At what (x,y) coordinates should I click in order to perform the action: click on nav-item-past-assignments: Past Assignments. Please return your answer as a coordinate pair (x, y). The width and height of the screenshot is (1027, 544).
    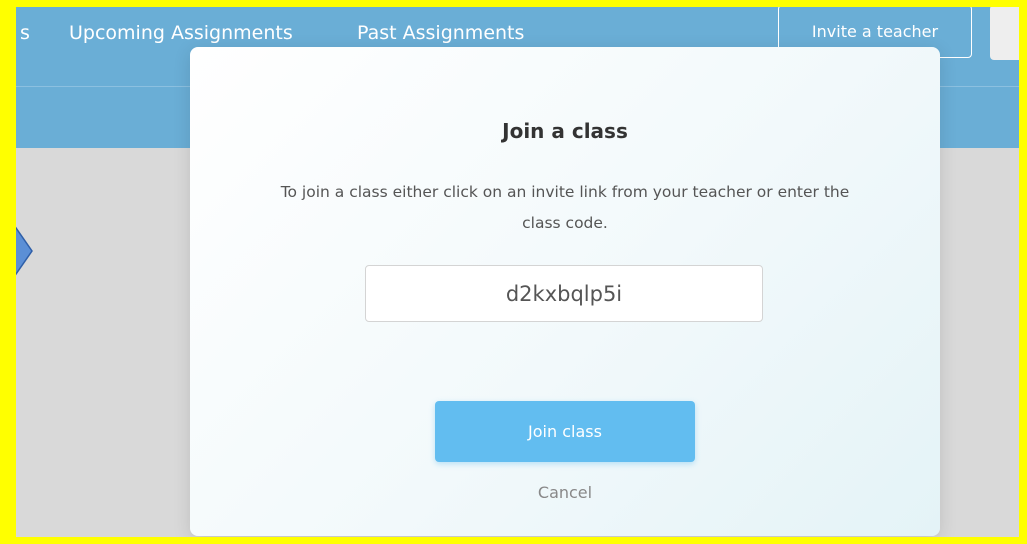
    Looking at the image, I should click on (440, 33).